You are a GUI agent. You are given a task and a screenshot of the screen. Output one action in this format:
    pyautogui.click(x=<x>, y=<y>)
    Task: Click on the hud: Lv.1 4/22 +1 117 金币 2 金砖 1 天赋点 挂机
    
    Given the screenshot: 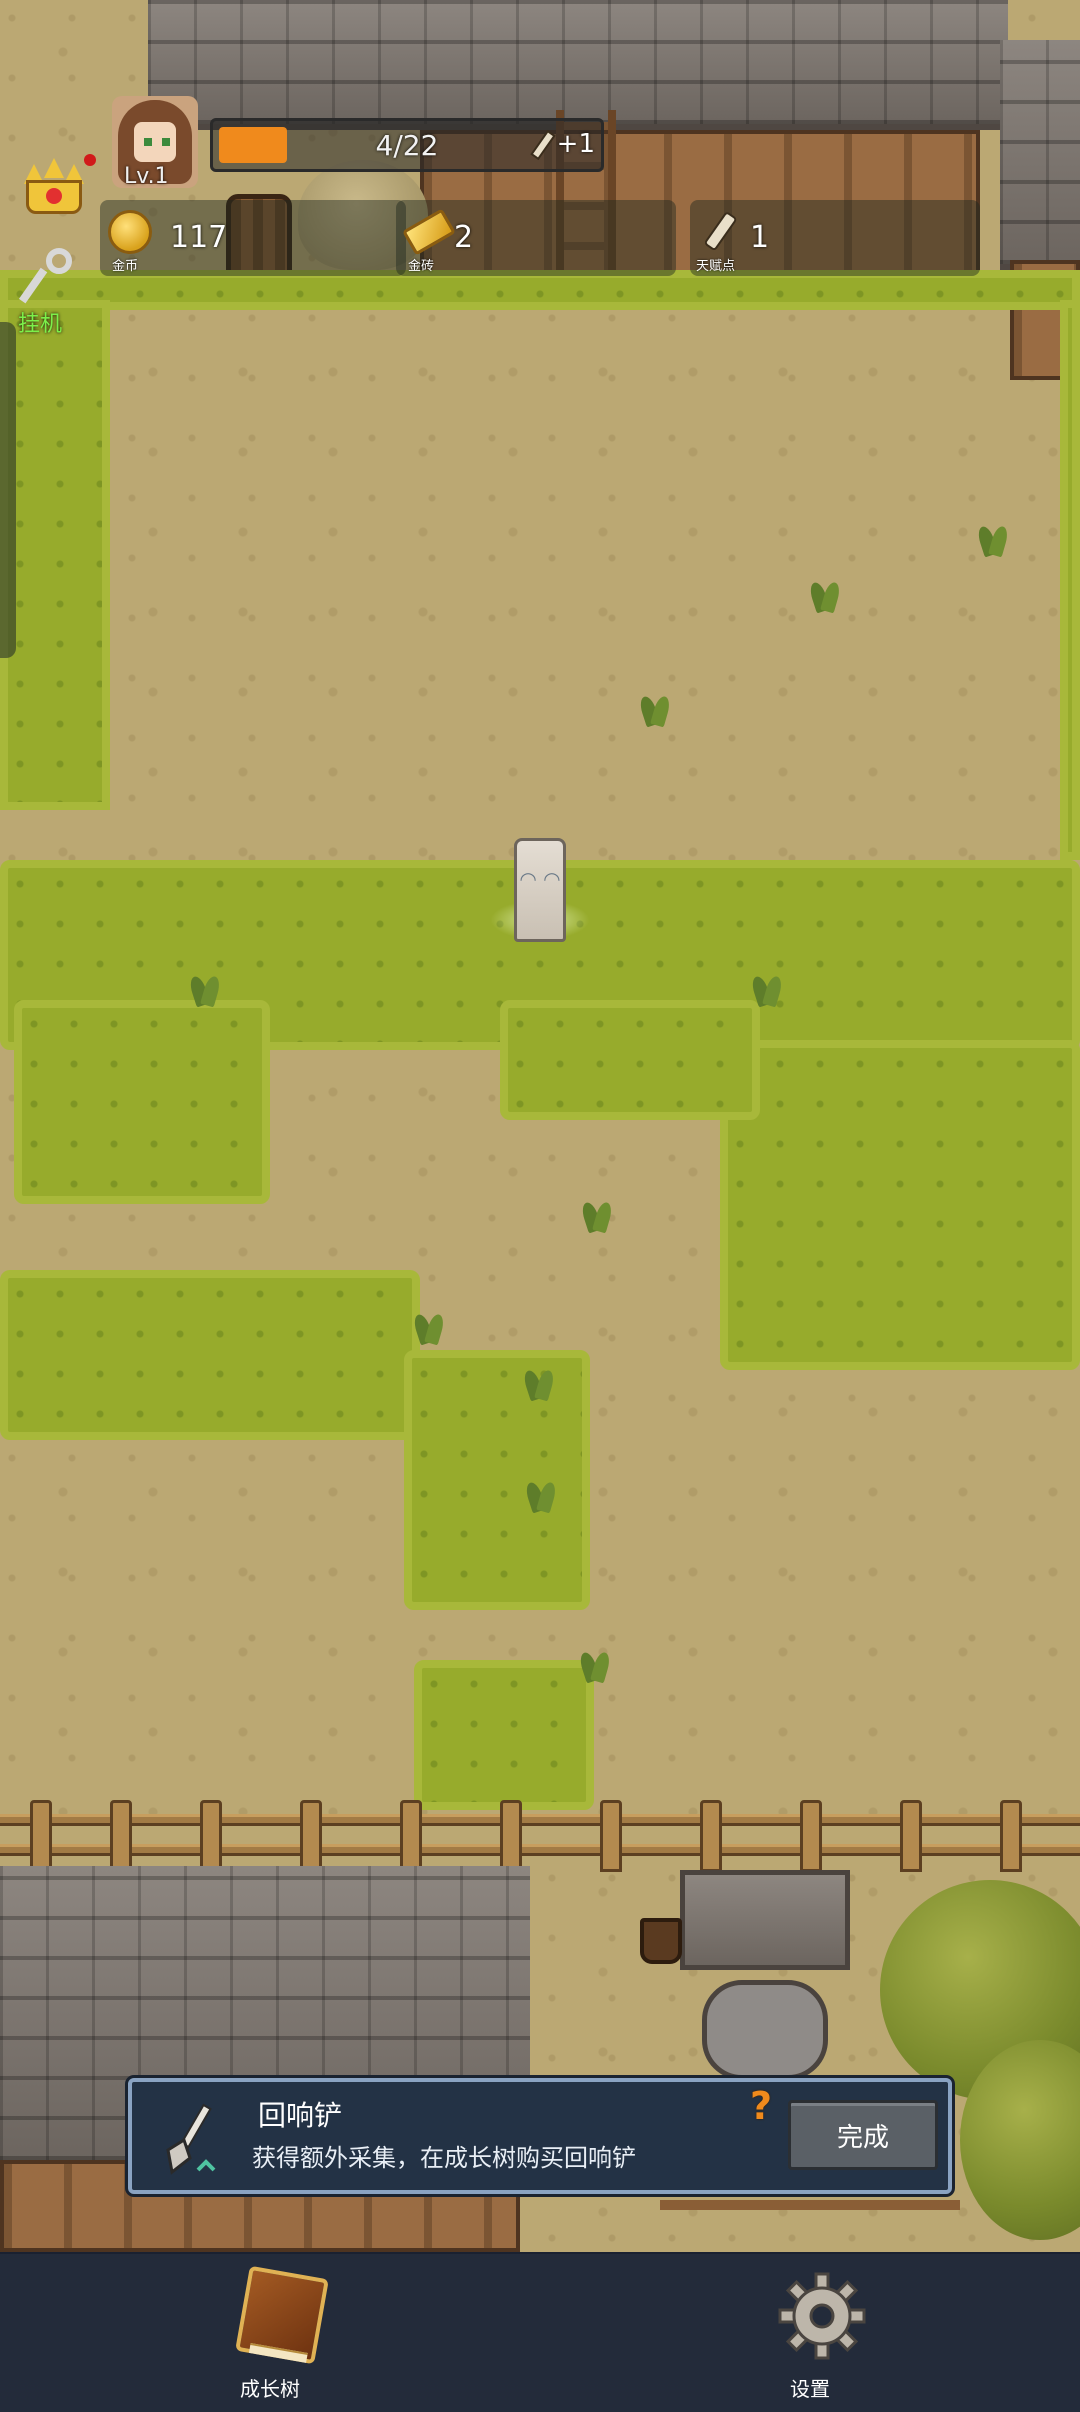 What is the action you would take?
    pyautogui.click(x=540, y=170)
    